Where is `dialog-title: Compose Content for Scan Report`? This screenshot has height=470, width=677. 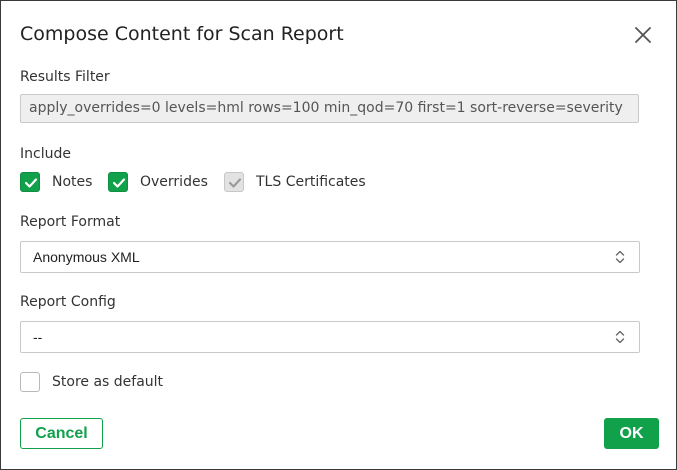 dialog-title: Compose Content for Scan Report is located at coordinates (182, 34).